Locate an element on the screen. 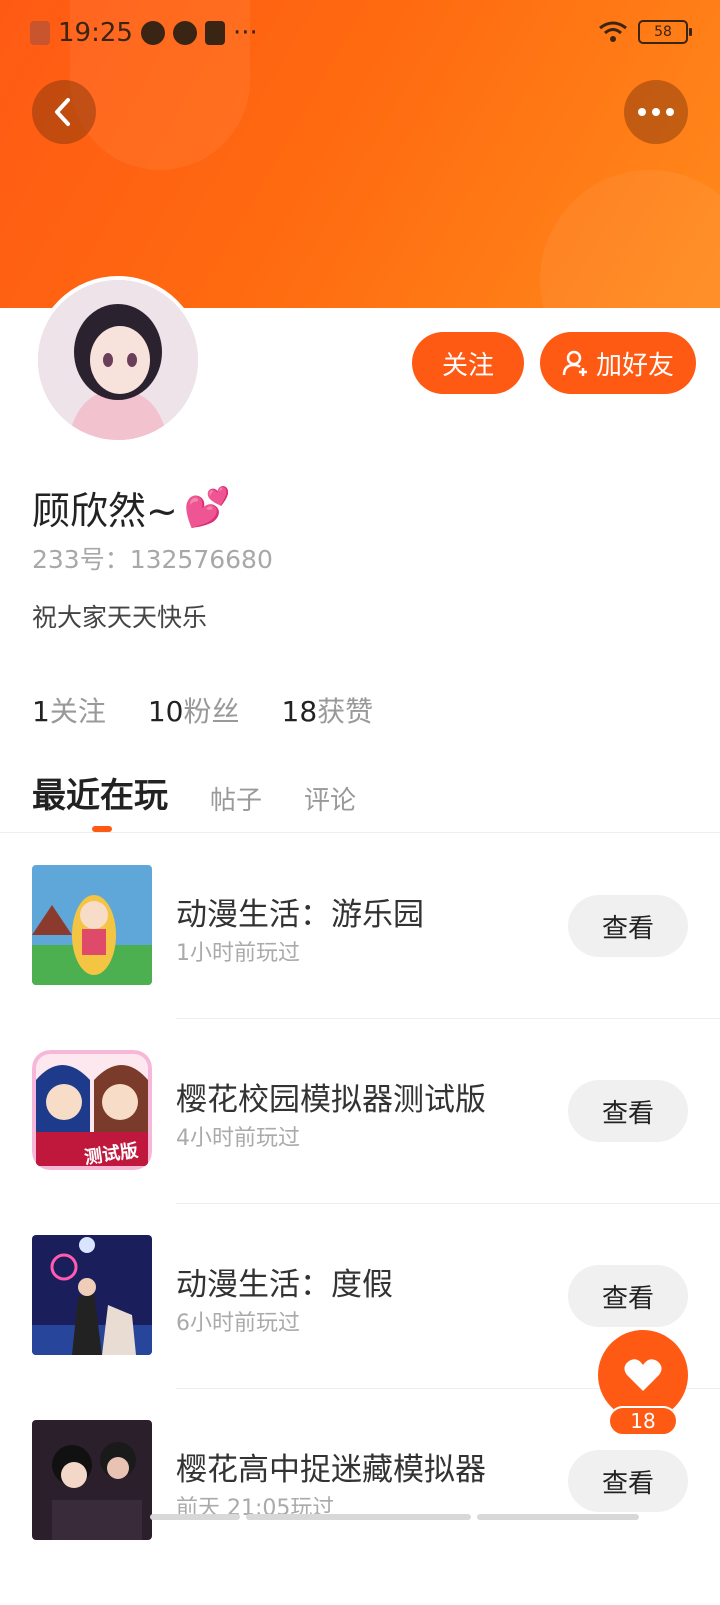  list-item: 动漫生活：游乐园 1小时前玩过 查看 is located at coordinates (360, 957).